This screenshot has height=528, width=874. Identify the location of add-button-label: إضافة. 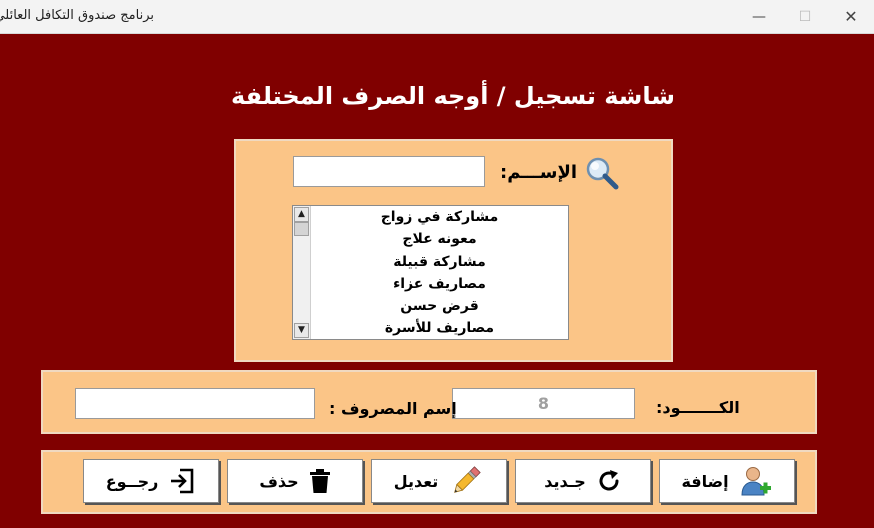
(705, 481).